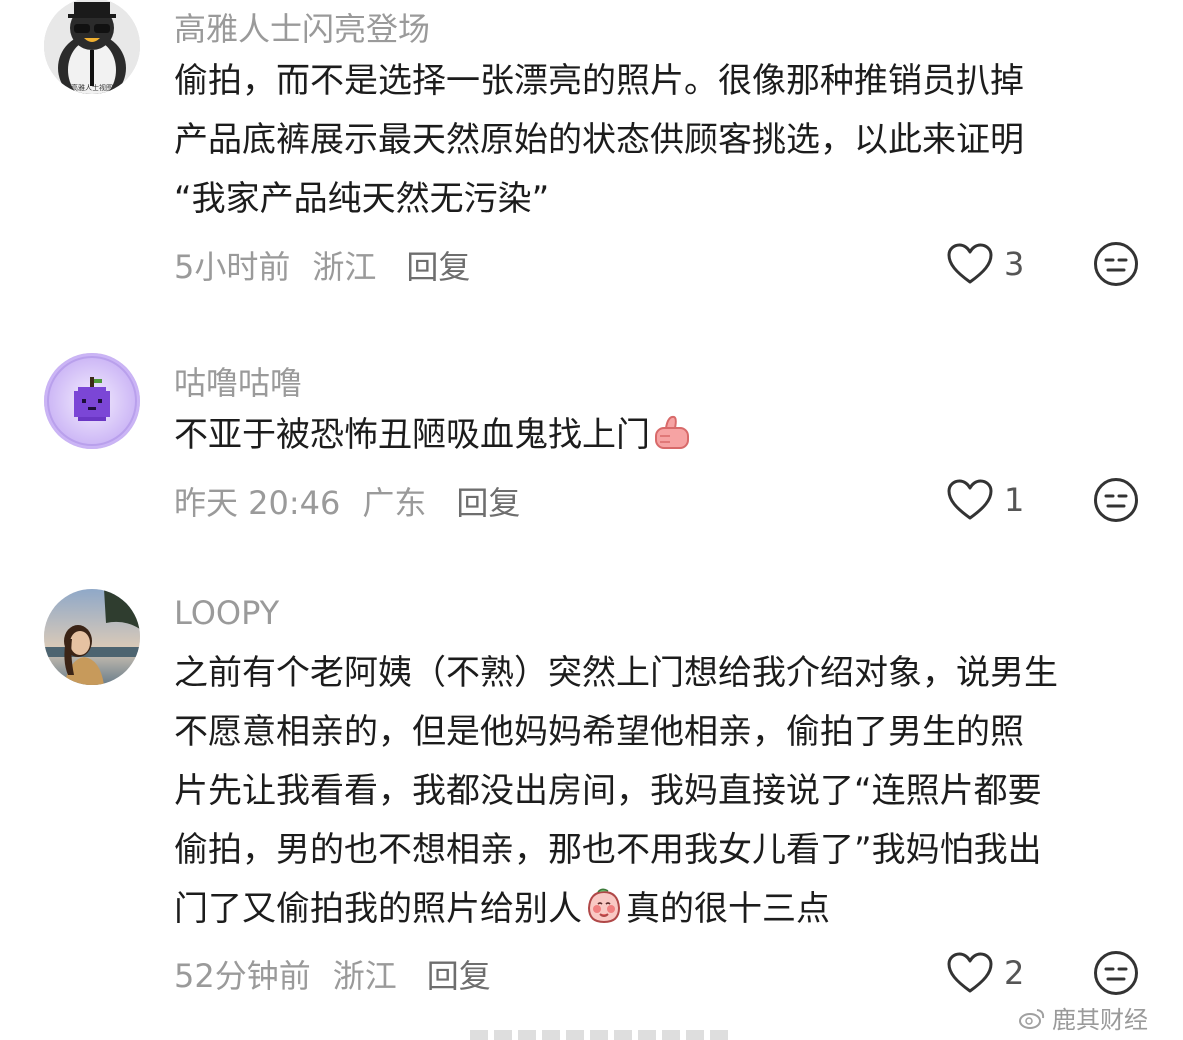 The image size is (1183, 1040). What do you see at coordinates (394, 503) in the screenshot?
I see `location: 广东` at bounding box center [394, 503].